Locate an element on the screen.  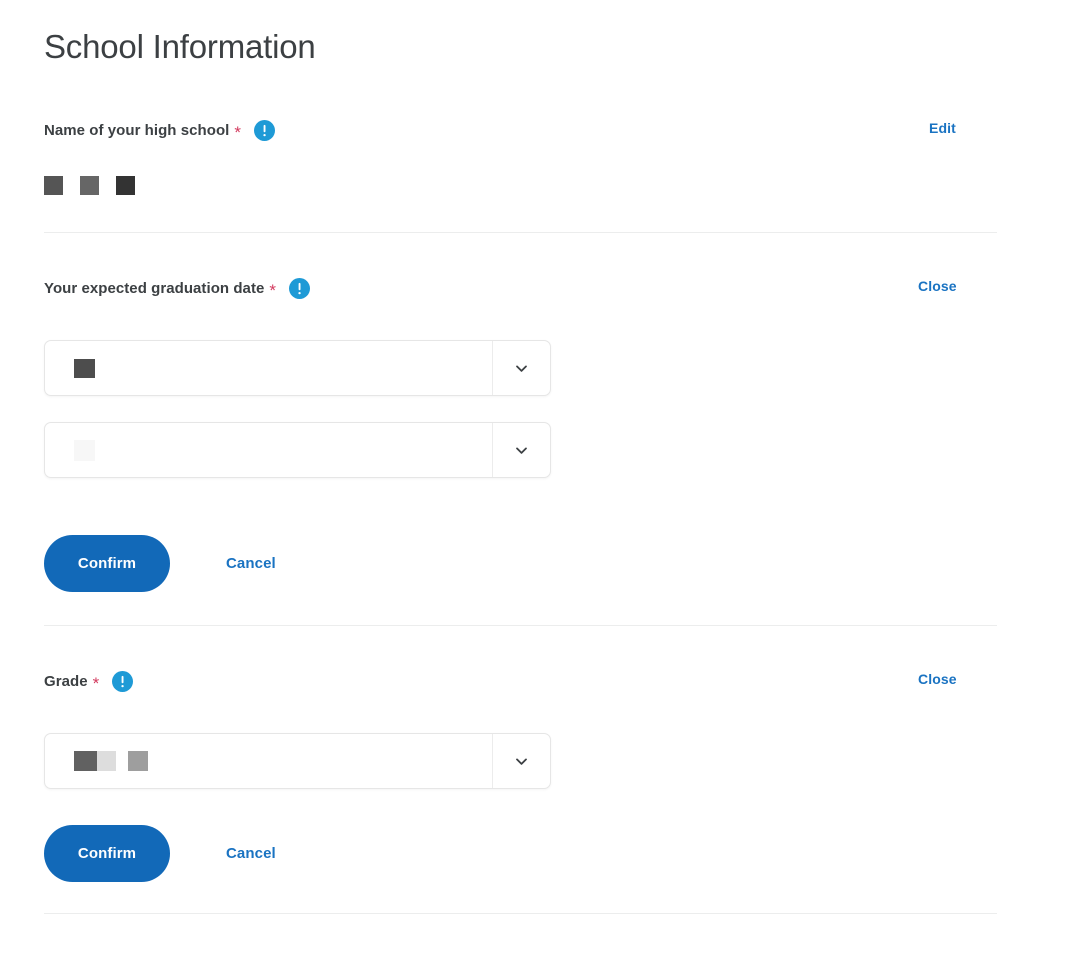
redacted-school-name-value is located at coordinates (89, 185).